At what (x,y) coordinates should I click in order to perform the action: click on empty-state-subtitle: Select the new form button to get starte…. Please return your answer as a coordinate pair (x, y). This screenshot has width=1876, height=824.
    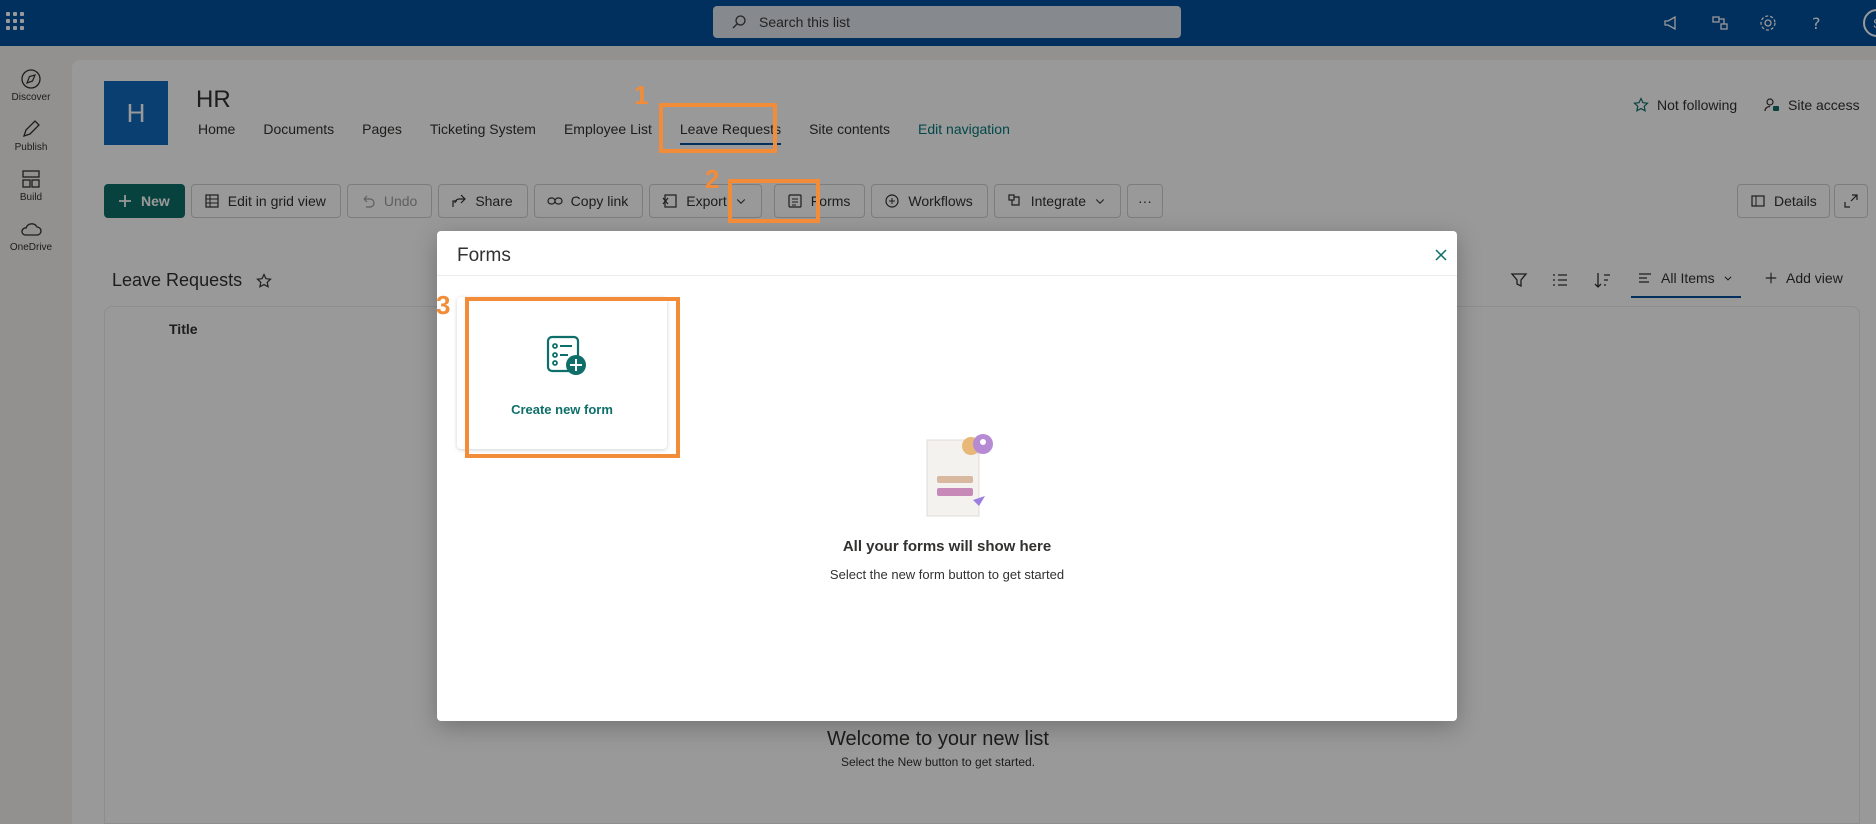
    Looking at the image, I should click on (947, 574).